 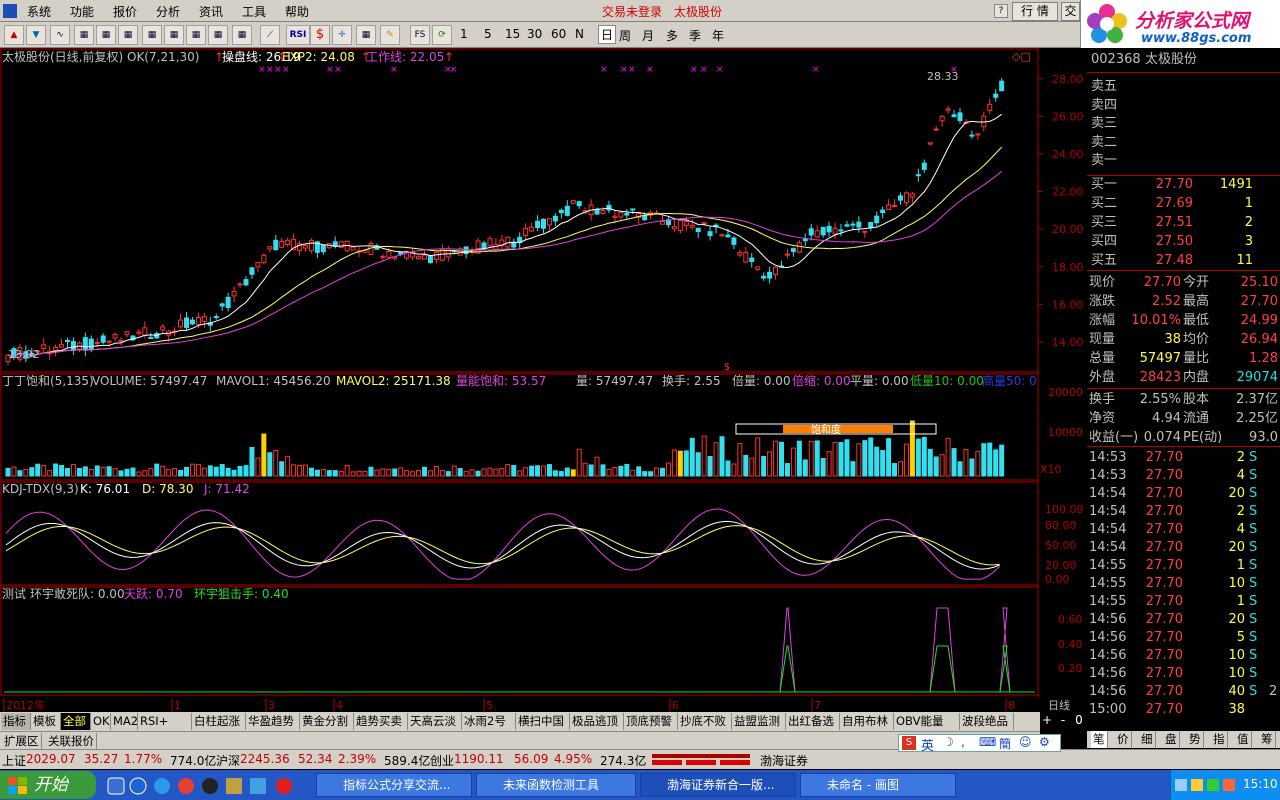 What do you see at coordinates (614, 381) in the screenshot?
I see `vol-amount: 量: 57497.47` at bounding box center [614, 381].